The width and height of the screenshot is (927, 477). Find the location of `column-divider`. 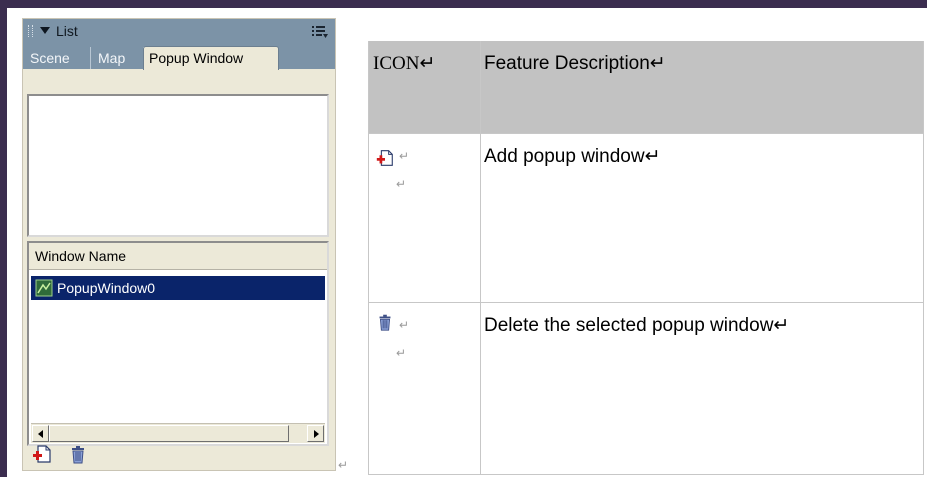

column-divider is located at coordinates (480, 257).